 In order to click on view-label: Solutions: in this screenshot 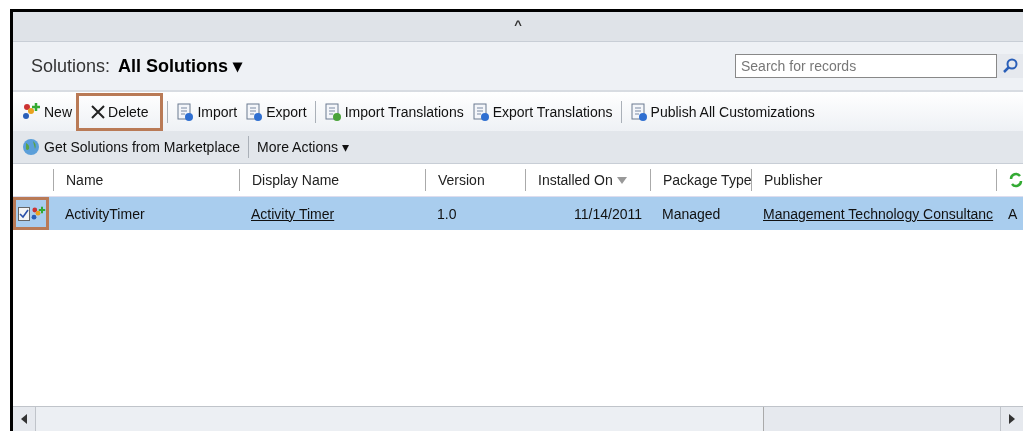, I will do `click(71, 66)`.